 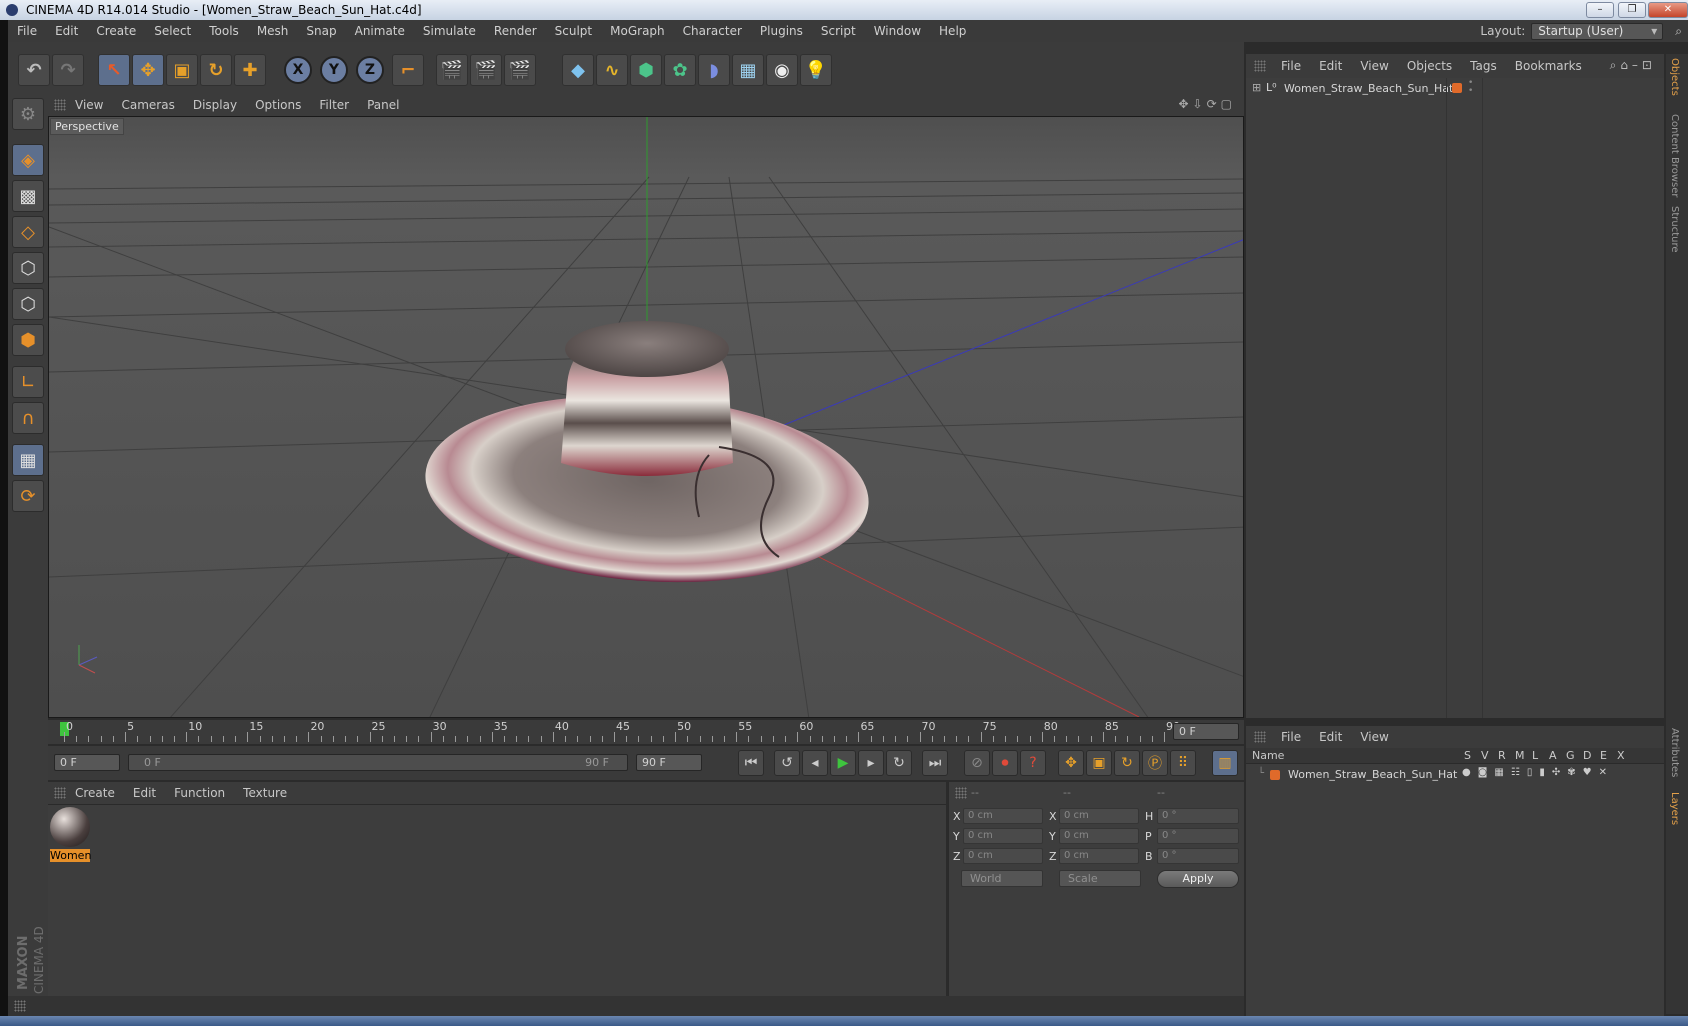 What do you see at coordinates (334, 105) in the screenshot?
I see `viewport-menu-filter: Filter` at bounding box center [334, 105].